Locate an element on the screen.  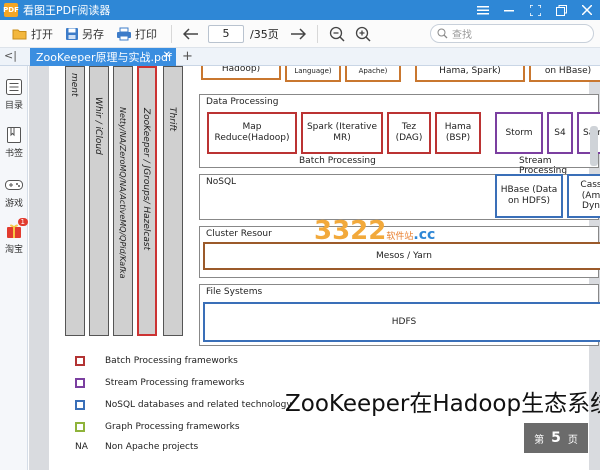
section-title: Data Processing is located at coordinates (242, 102).